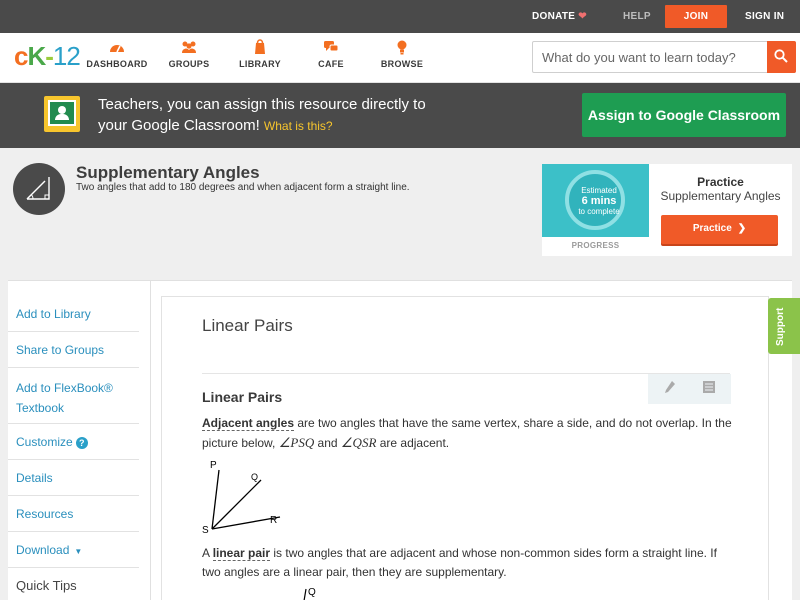  What do you see at coordinates (684, 115) in the screenshot?
I see `assign-google-classroom-button: Assign to Google Classroom` at bounding box center [684, 115].